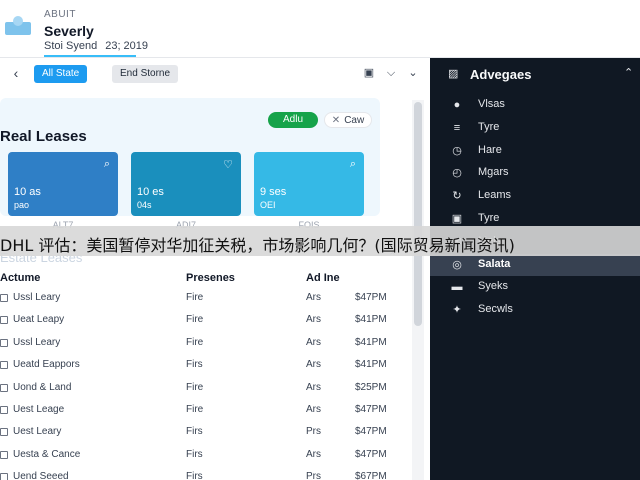 This screenshot has width=640, height=480. What do you see at coordinates (418, 214) in the screenshot?
I see `scrollbar-thumb` at bounding box center [418, 214].